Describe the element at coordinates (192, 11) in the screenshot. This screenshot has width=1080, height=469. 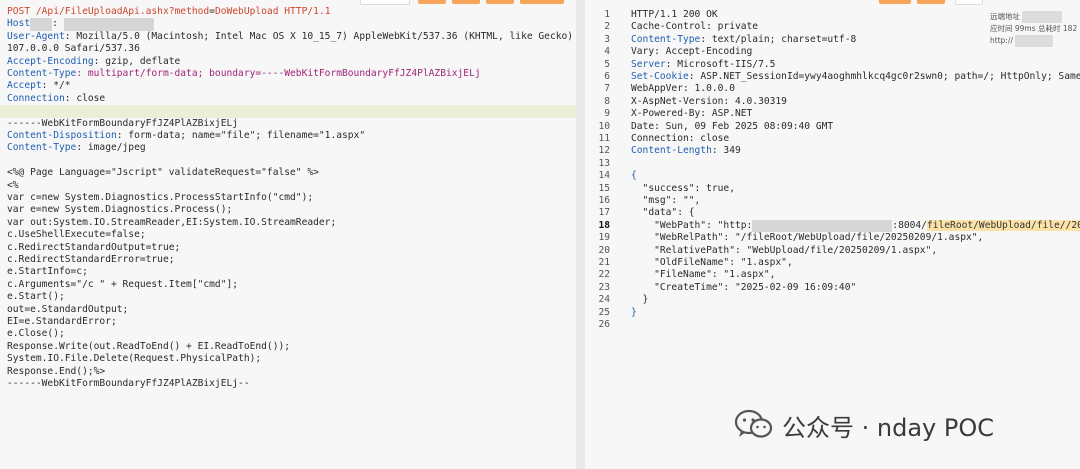
I see `code-token: method` at that location.